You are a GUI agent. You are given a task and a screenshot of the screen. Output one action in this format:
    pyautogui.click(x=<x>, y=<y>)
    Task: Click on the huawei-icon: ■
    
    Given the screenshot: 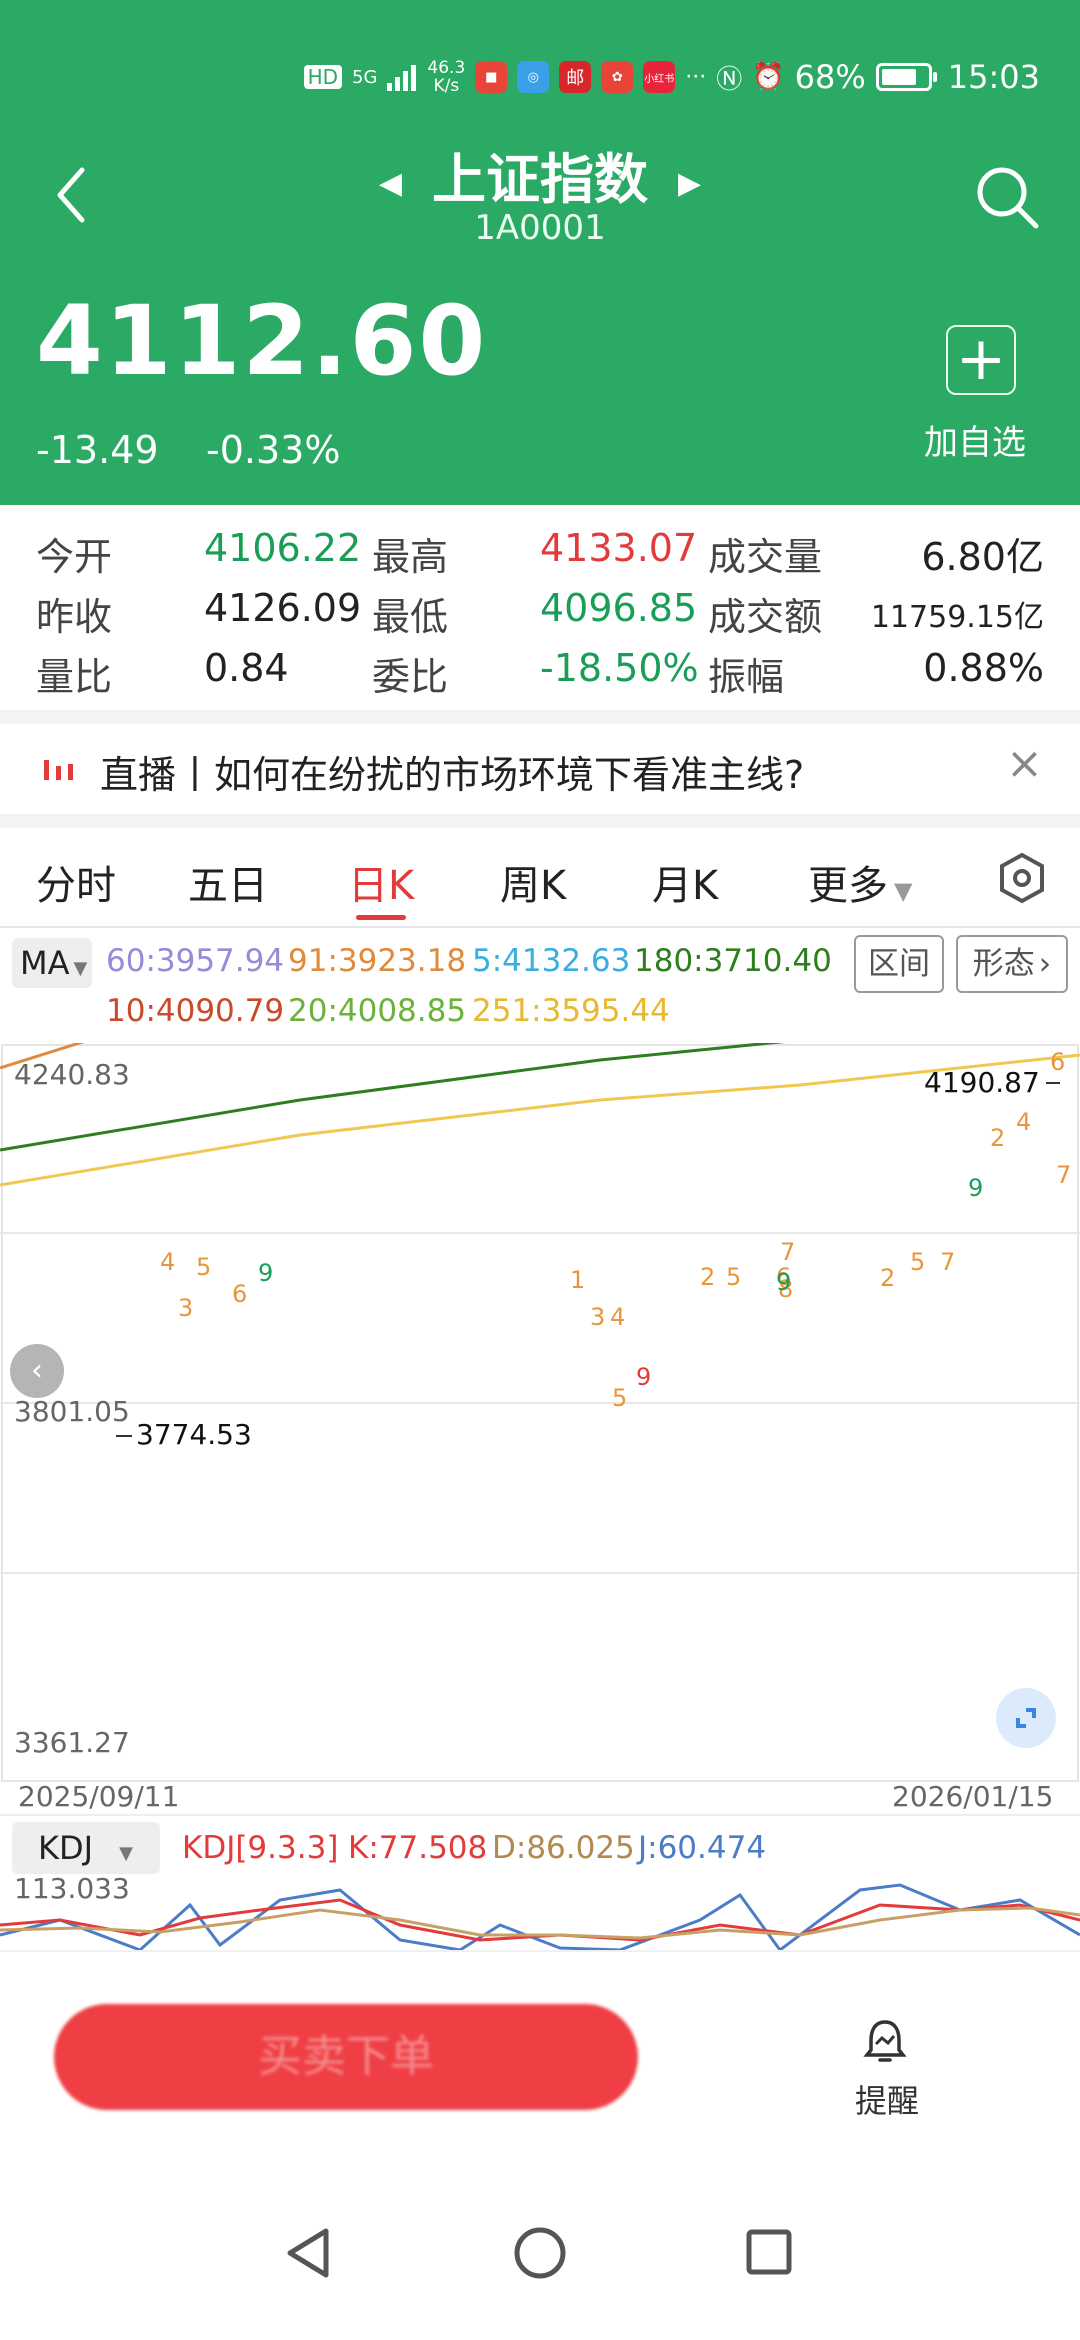 What is the action you would take?
    pyautogui.click(x=491, y=77)
    